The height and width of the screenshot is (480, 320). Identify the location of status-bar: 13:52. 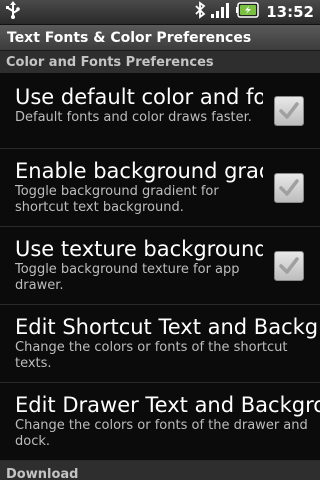
(160, 12).